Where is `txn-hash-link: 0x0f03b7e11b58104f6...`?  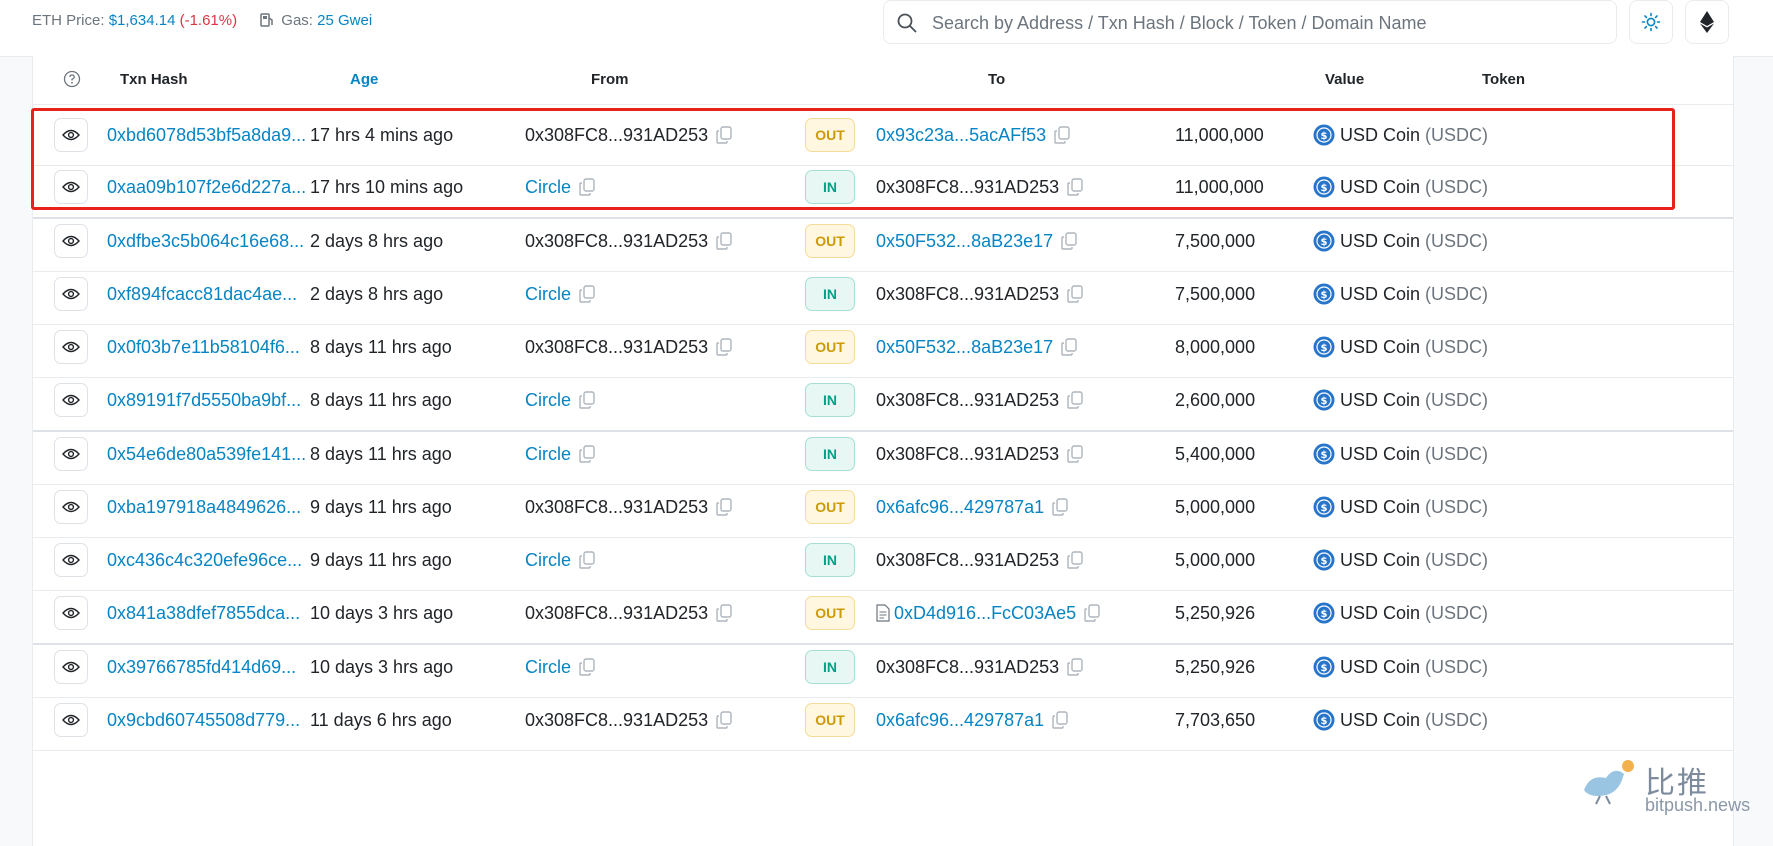
txn-hash-link: 0x0f03b7e11b58104f6... is located at coordinates (203, 347).